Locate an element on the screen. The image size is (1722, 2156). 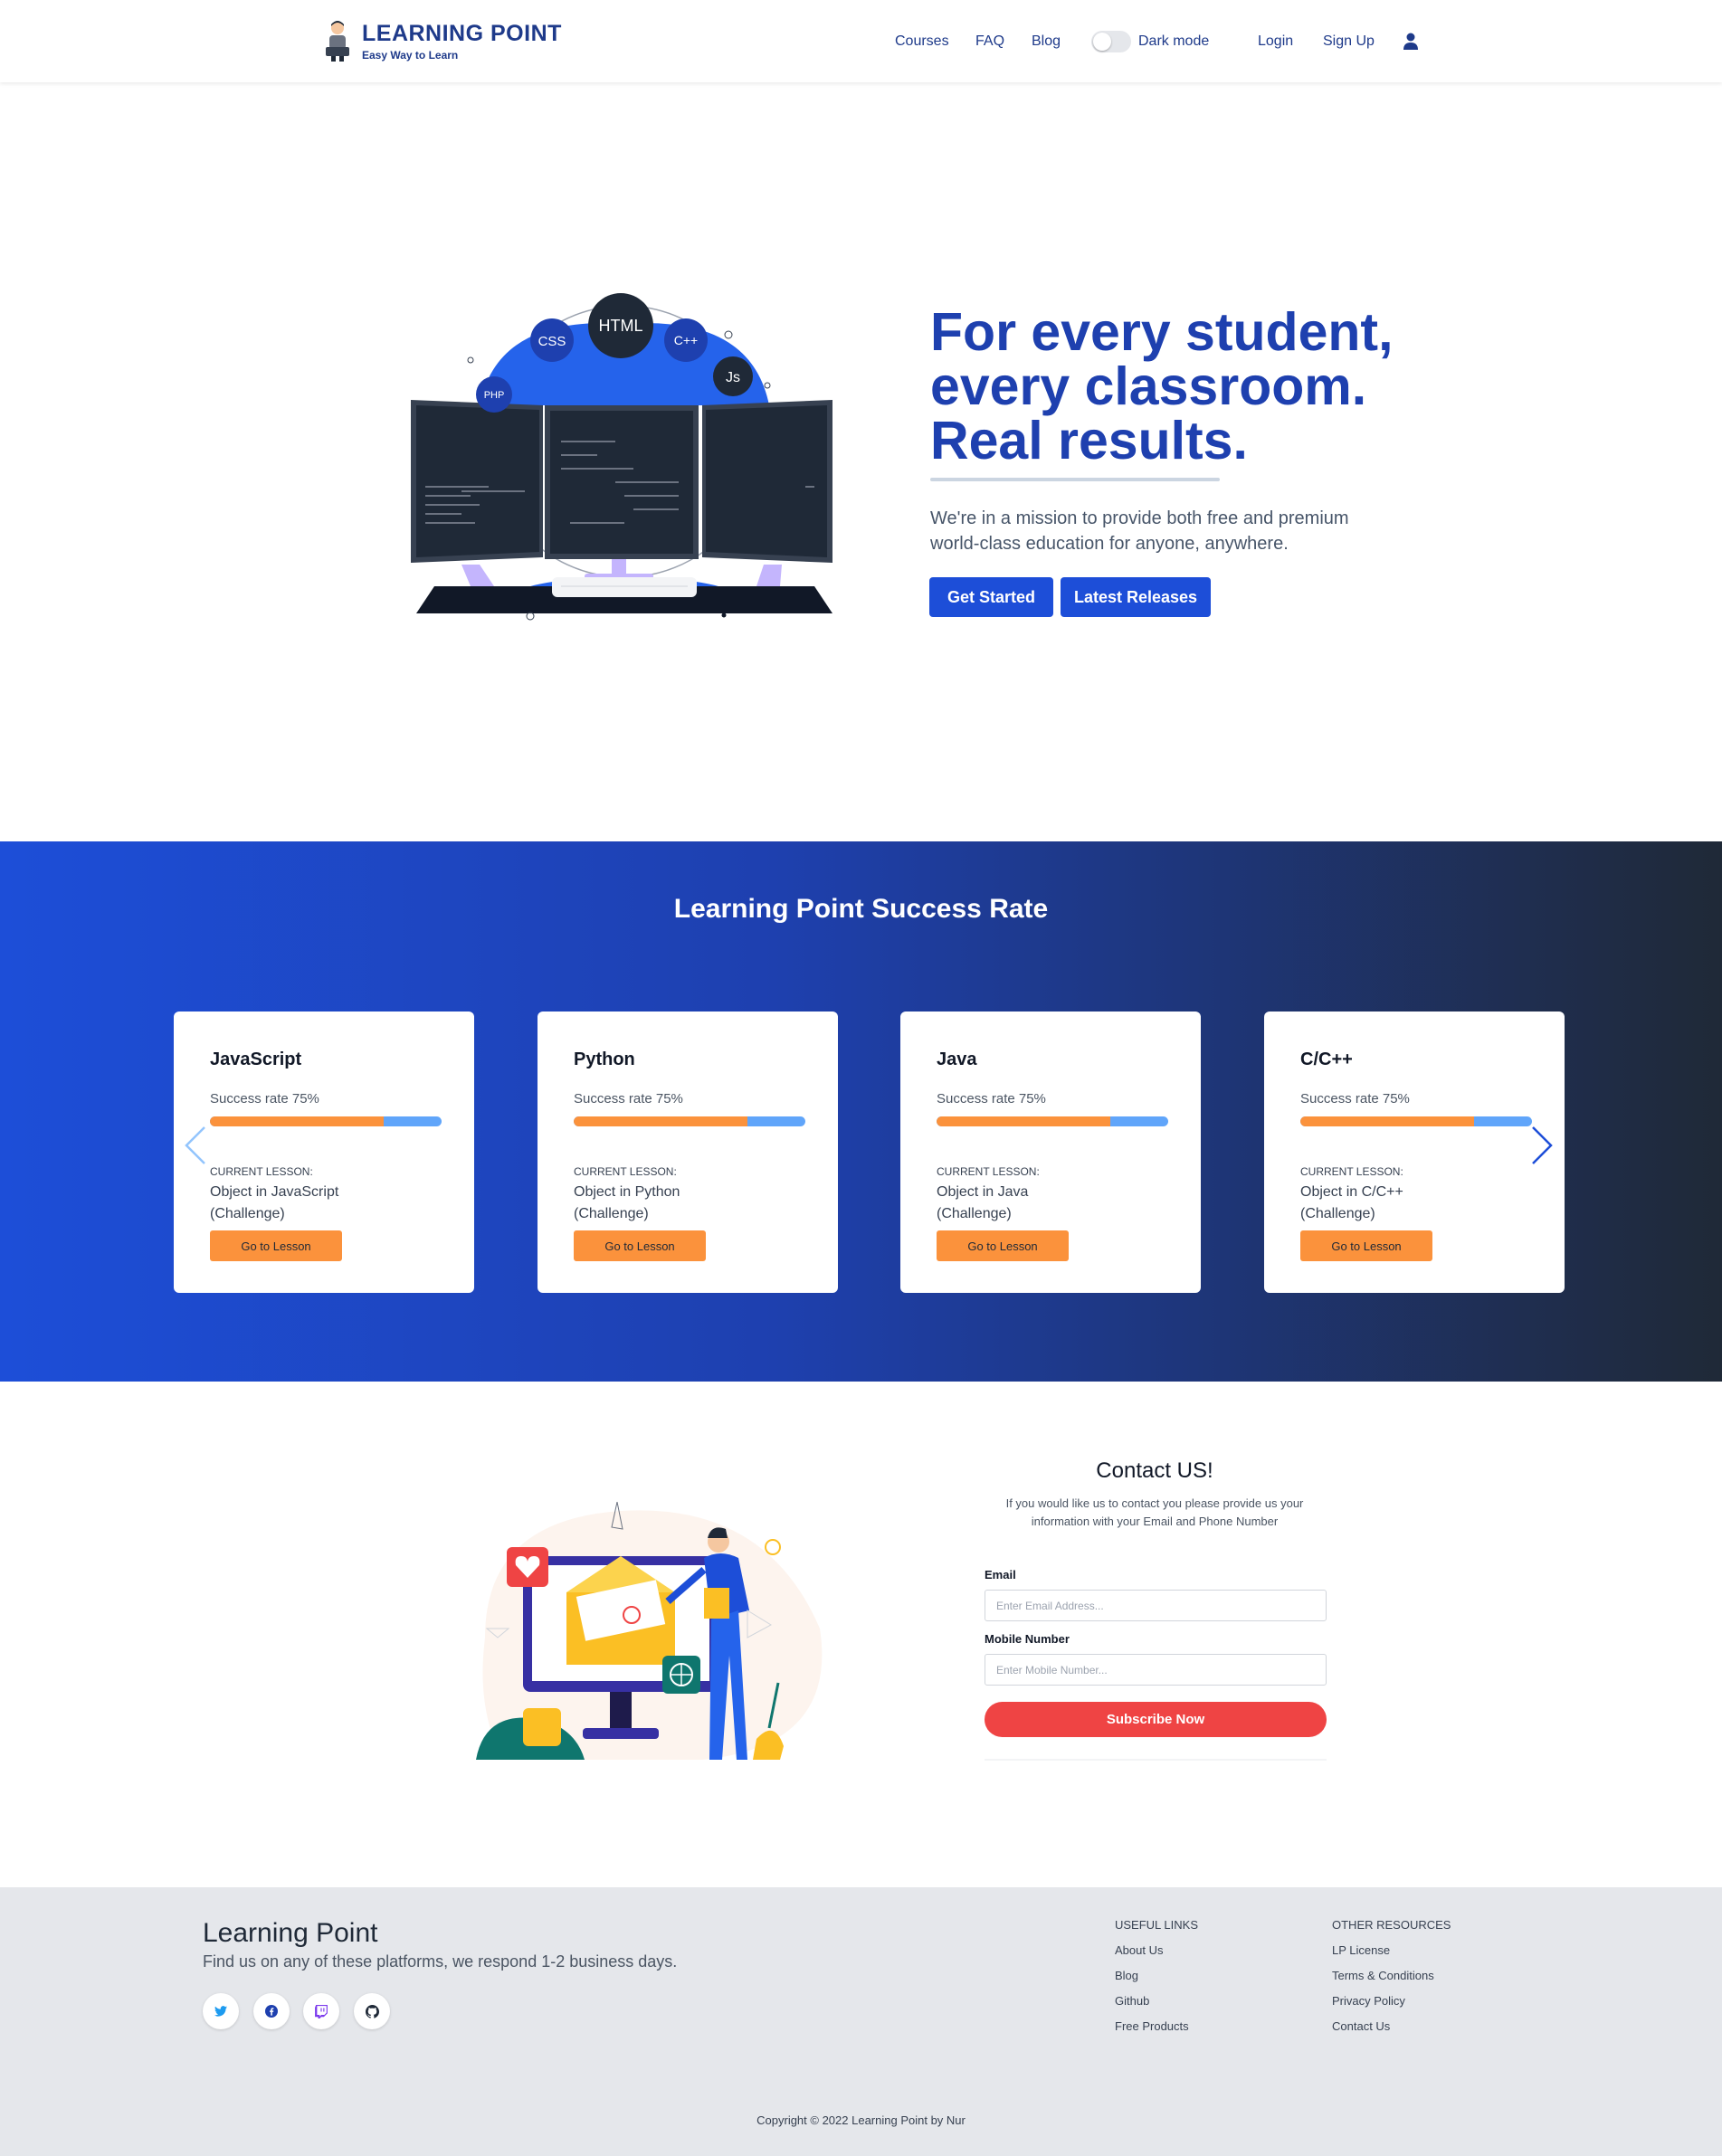
facebook-button is located at coordinates (271, 2011).